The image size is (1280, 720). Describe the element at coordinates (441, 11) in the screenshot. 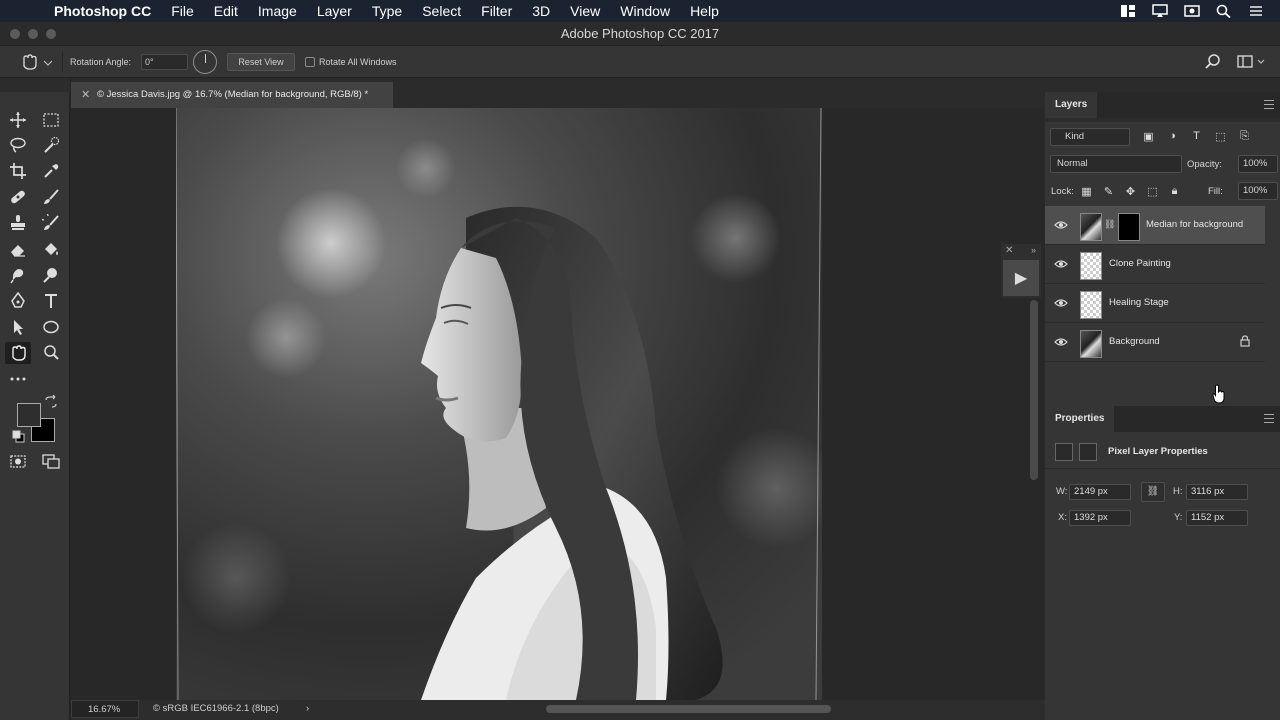

I see `menu-select: Select` at that location.